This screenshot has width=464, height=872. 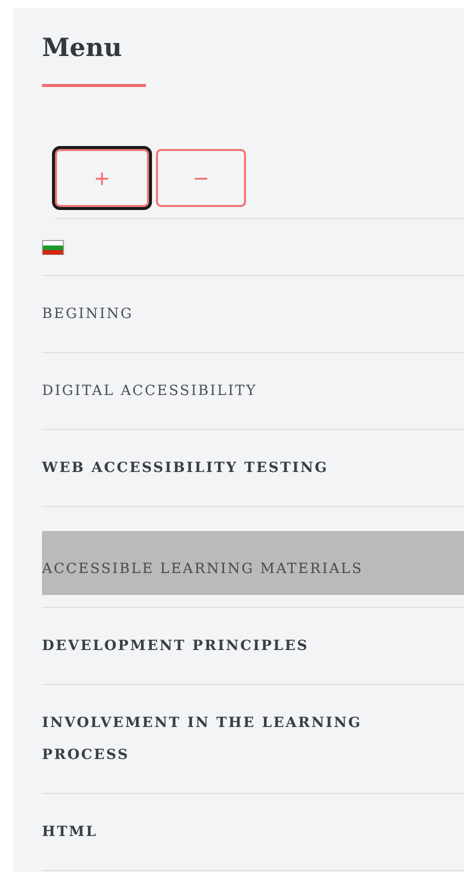 What do you see at coordinates (253, 739) in the screenshot?
I see `menu-link: INVOLVEMENT IN THE LEARNING PROCESS` at bounding box center [253, 739].